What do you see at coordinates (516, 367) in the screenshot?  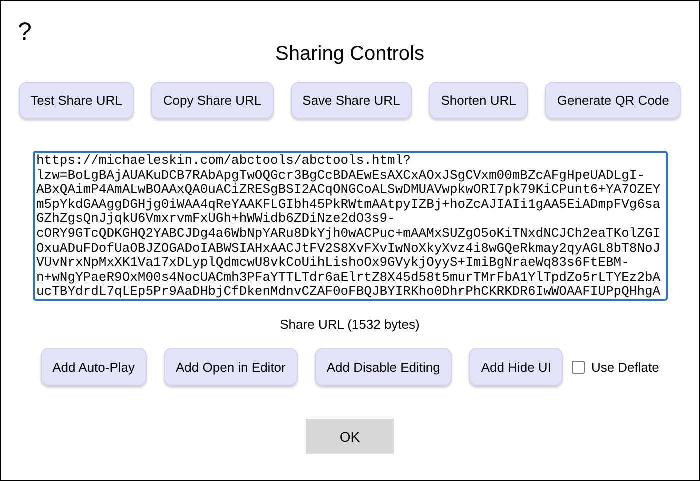 I see `option-button: Add Hide UI` at bounding box center [516, 367].